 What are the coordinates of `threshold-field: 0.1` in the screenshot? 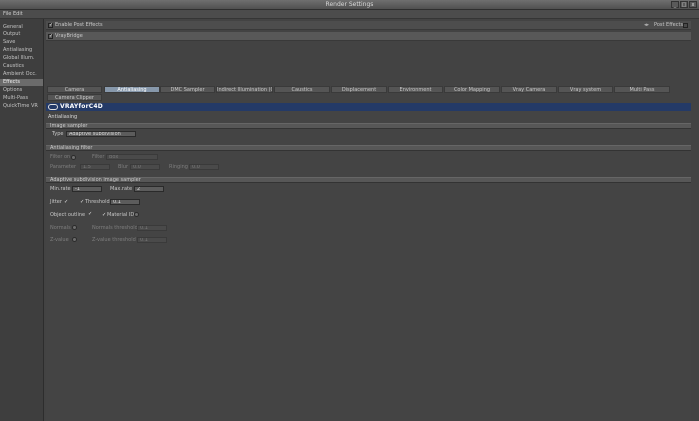 It's located at (125, 202).